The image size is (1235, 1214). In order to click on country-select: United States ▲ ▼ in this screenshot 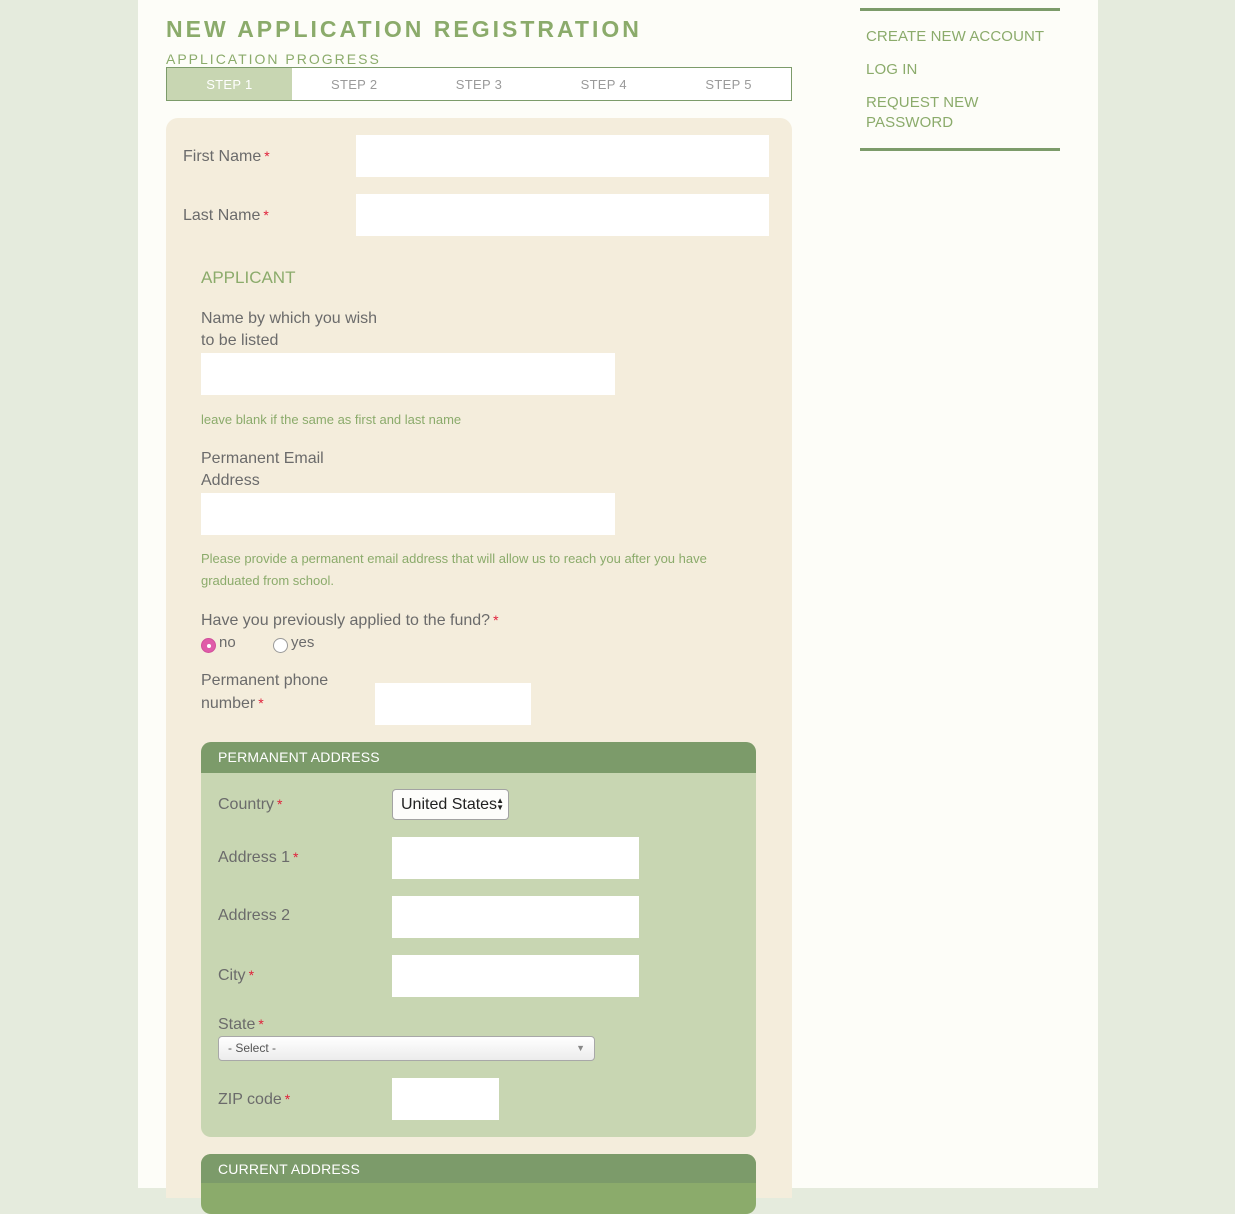, I will do `click(450, 804)`.